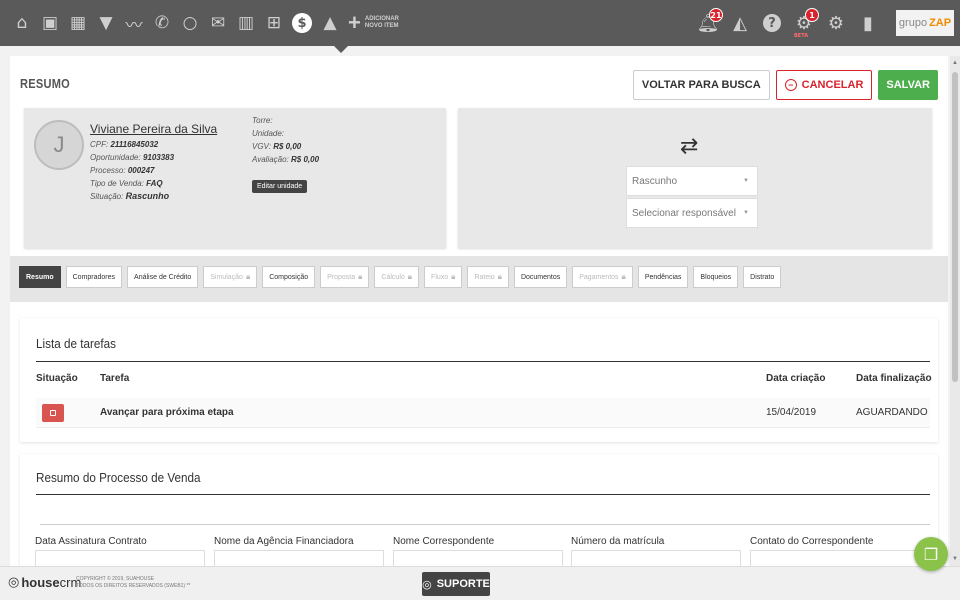 The width and height of the screenshot is (960, 600). What do you see at coordinates (76, 343) in the screenshot?
I see `task-list-title: Lista de tarefas` at bounding box center [76, 343].